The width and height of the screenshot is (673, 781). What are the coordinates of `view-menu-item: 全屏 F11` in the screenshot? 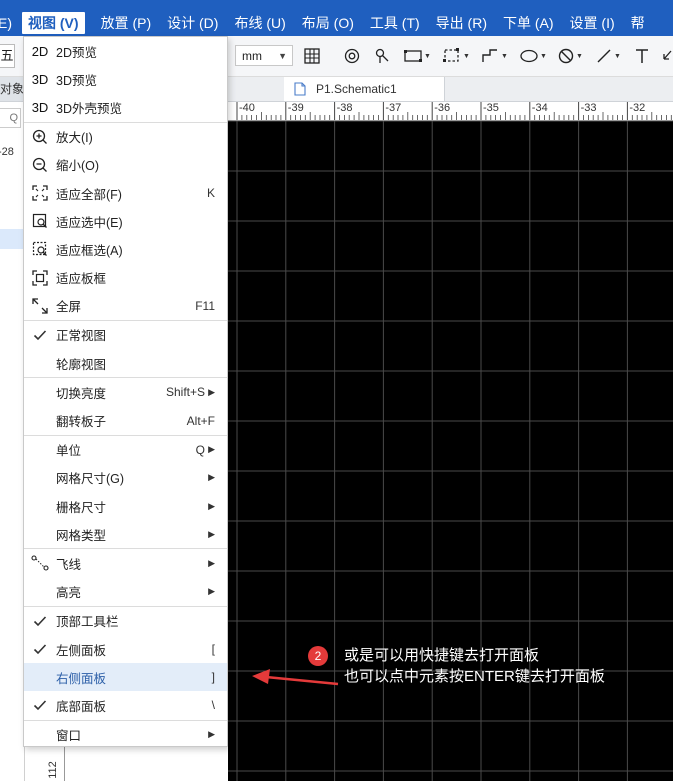 It's located at (125, 306).